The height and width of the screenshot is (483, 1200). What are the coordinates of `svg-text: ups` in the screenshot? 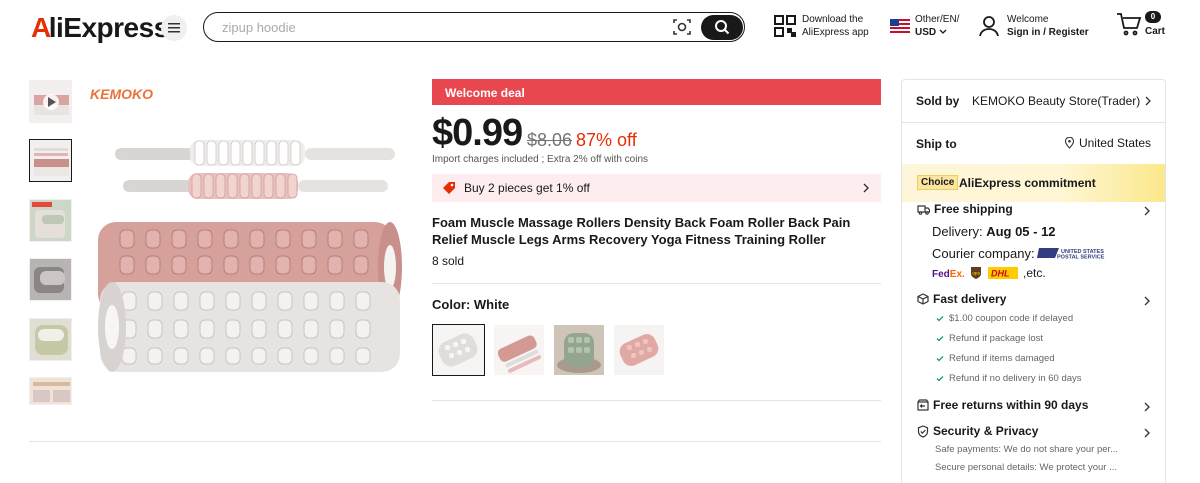 It's located at (976, 273).